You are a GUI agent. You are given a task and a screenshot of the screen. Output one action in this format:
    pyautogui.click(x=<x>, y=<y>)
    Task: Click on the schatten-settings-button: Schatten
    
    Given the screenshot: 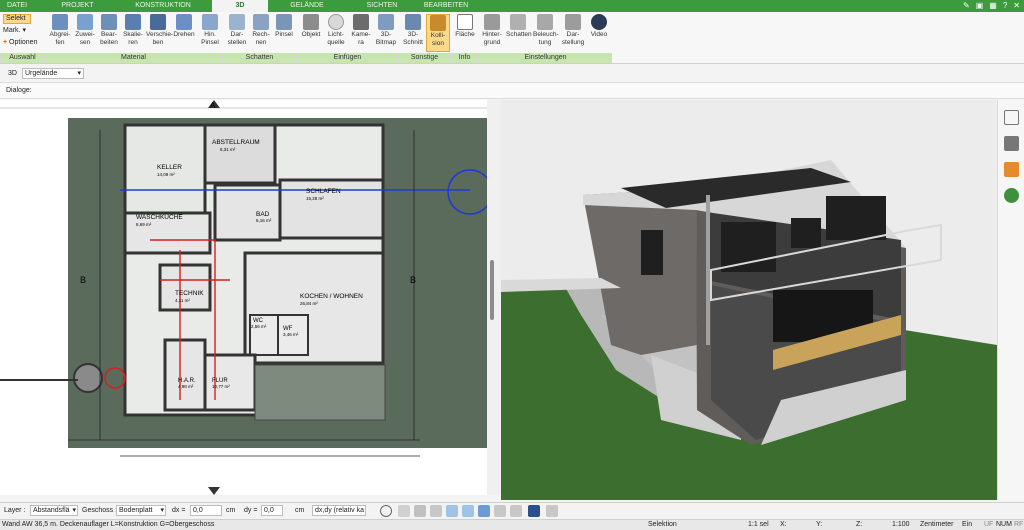 What is the action you would take?
    pyautogui.click(x=519, y=26)
    